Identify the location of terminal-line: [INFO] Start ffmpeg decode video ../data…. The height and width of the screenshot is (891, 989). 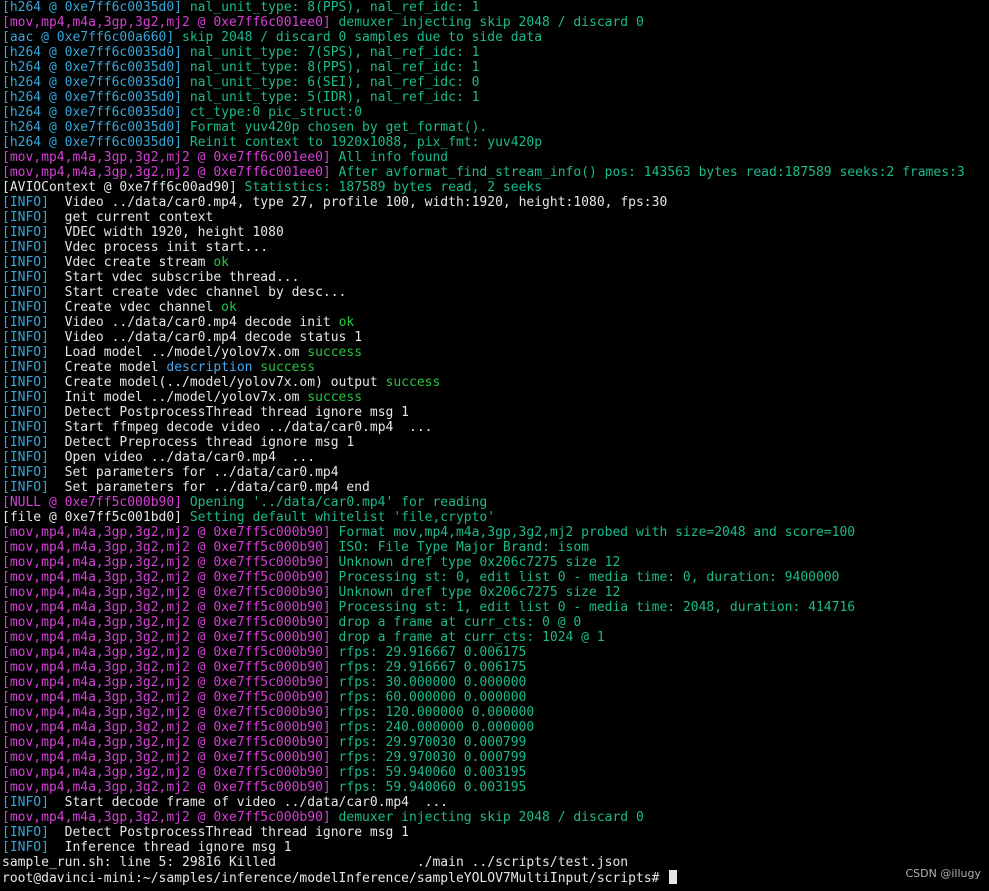
(494, 427).